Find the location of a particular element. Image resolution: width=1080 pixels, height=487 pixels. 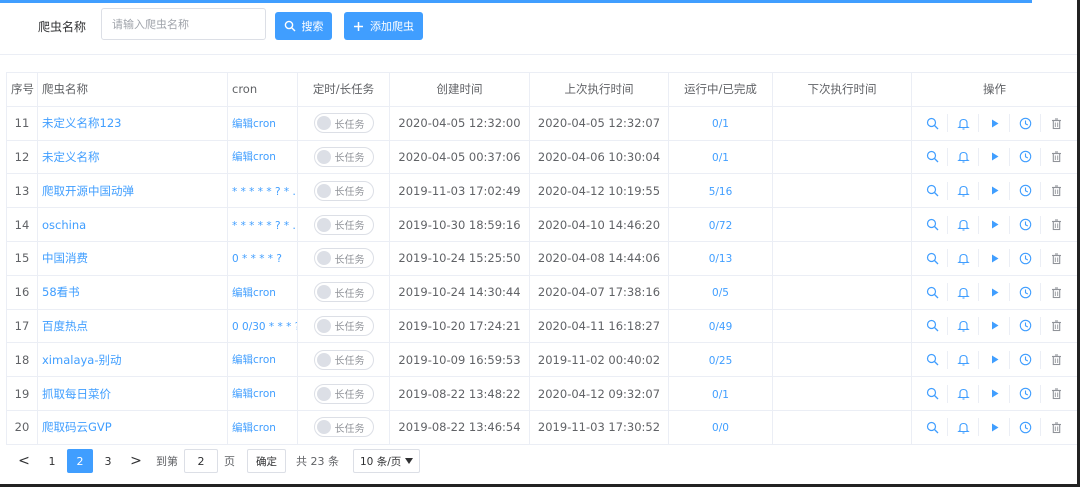

spider-name-link: 58看书 is located at coordinates (61, 292).